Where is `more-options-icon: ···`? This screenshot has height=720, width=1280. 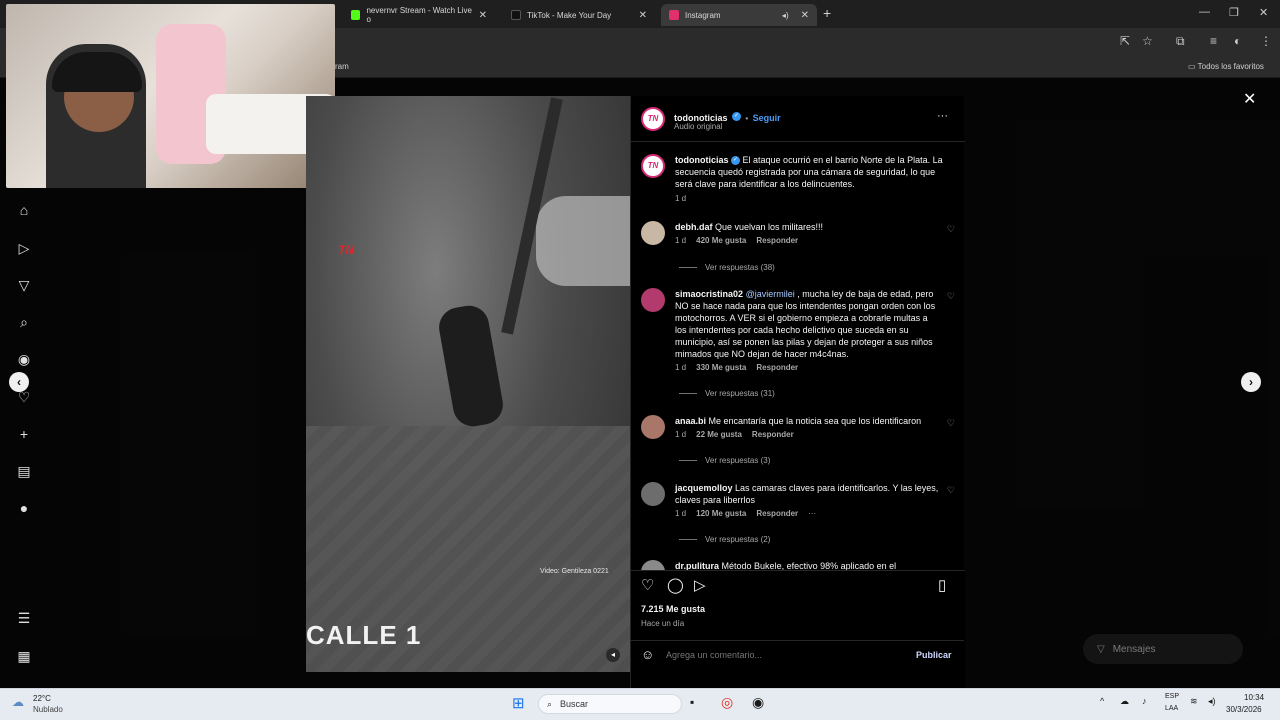
more-options-icon: ··· is located at coordinates (942, 116).